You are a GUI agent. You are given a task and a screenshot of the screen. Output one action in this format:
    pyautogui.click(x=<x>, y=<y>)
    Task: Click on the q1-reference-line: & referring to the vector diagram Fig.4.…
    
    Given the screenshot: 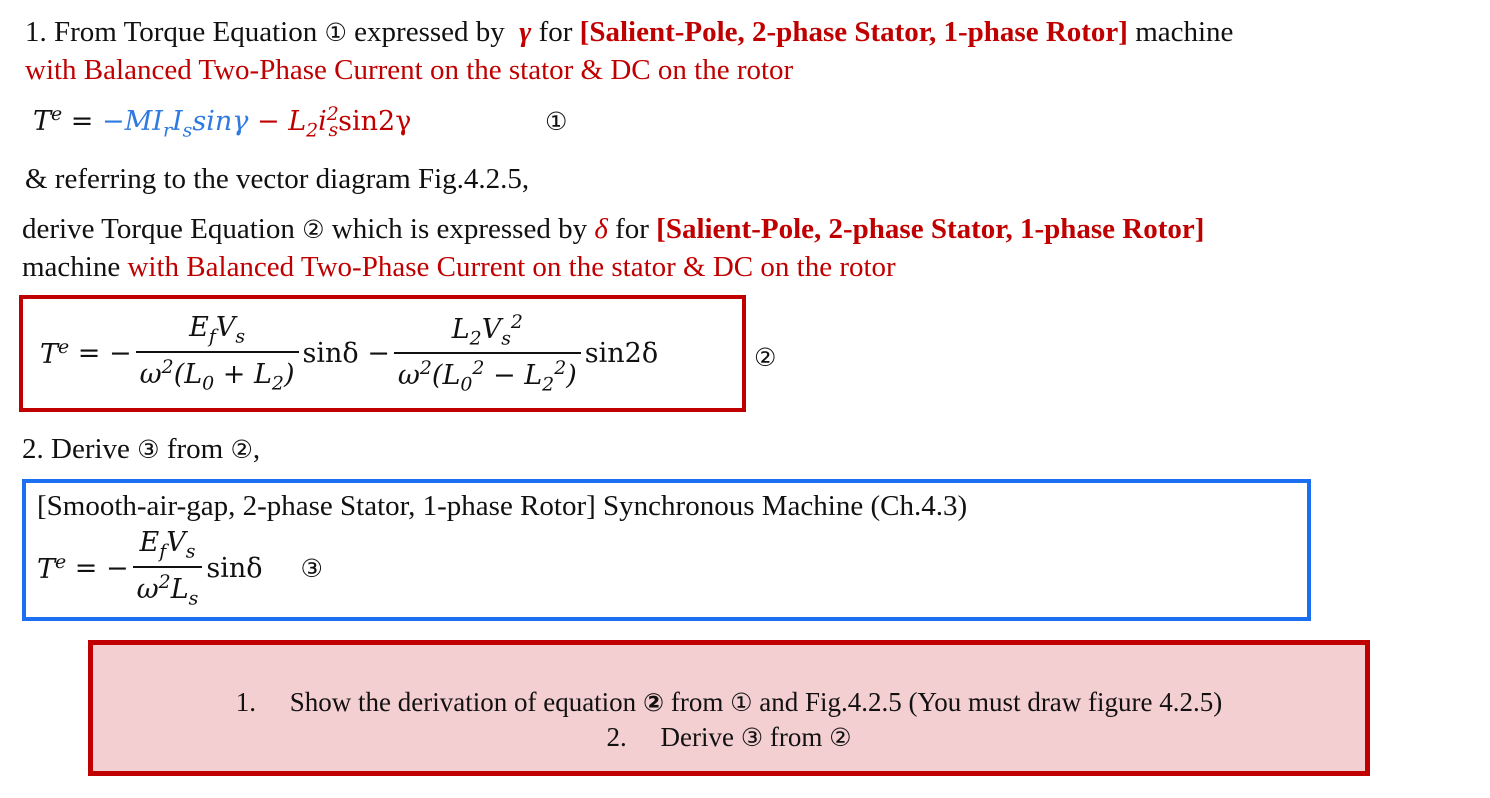 What is the action you would take?
    pyautogui.click(x=277, y=179)
    